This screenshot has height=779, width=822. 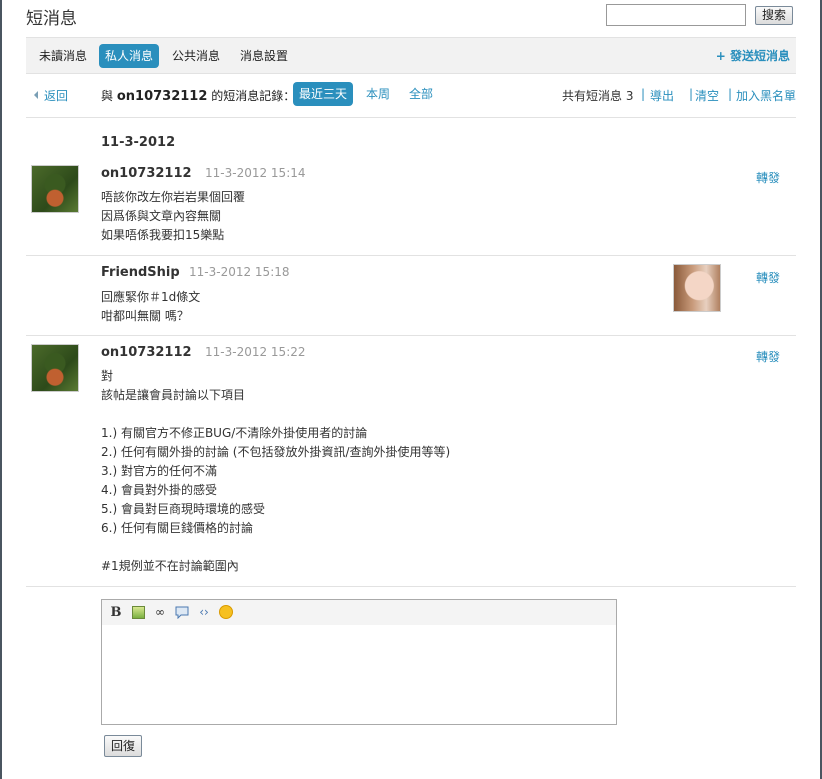 I want to click on send-message-link: + 發送短消息, so click(x=753, y=56).